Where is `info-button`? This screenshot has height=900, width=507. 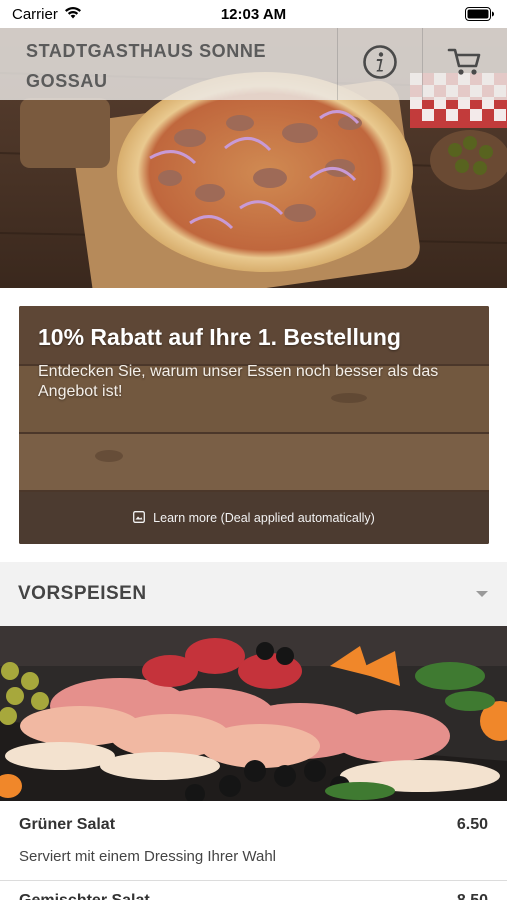
info-button is located at coordinates (379, 64).